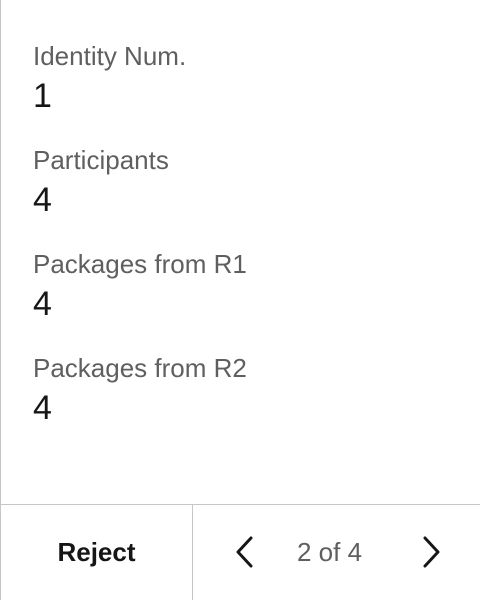  What do you see at coordinates (140, 286) in the screenshot?
I see `field-packages-r1: Packages from R1 4` at bounding box center [140, 286].